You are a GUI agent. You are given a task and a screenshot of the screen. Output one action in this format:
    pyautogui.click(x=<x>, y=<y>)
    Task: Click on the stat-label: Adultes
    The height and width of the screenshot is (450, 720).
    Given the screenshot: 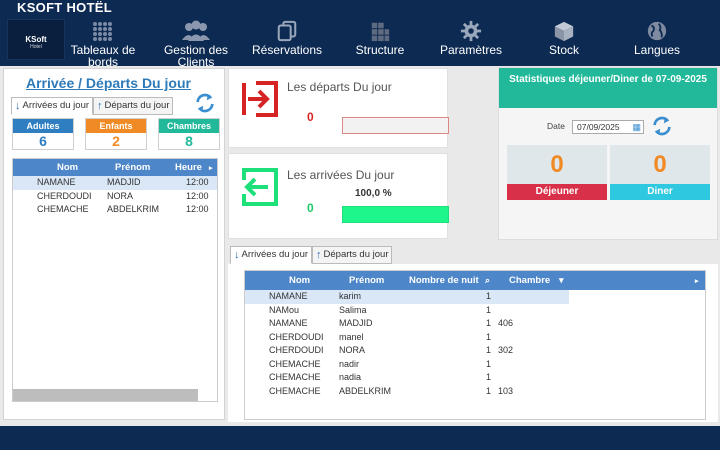 What is the action you would take?
    pyautogui.click(x=43, y=126)
    